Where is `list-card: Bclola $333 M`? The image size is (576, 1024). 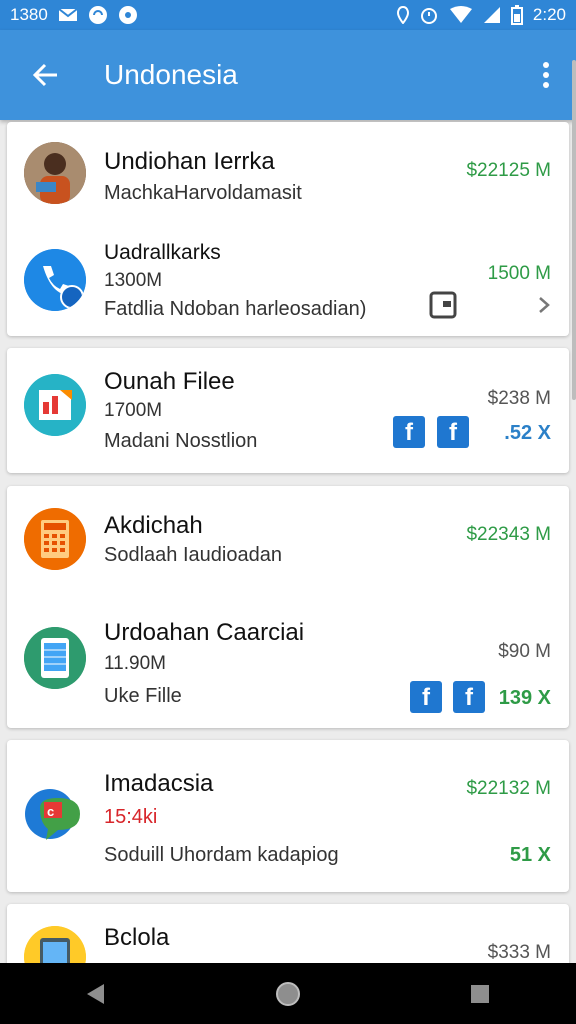
list-card: Bclola $333 M is located at coordinates (288, 933).